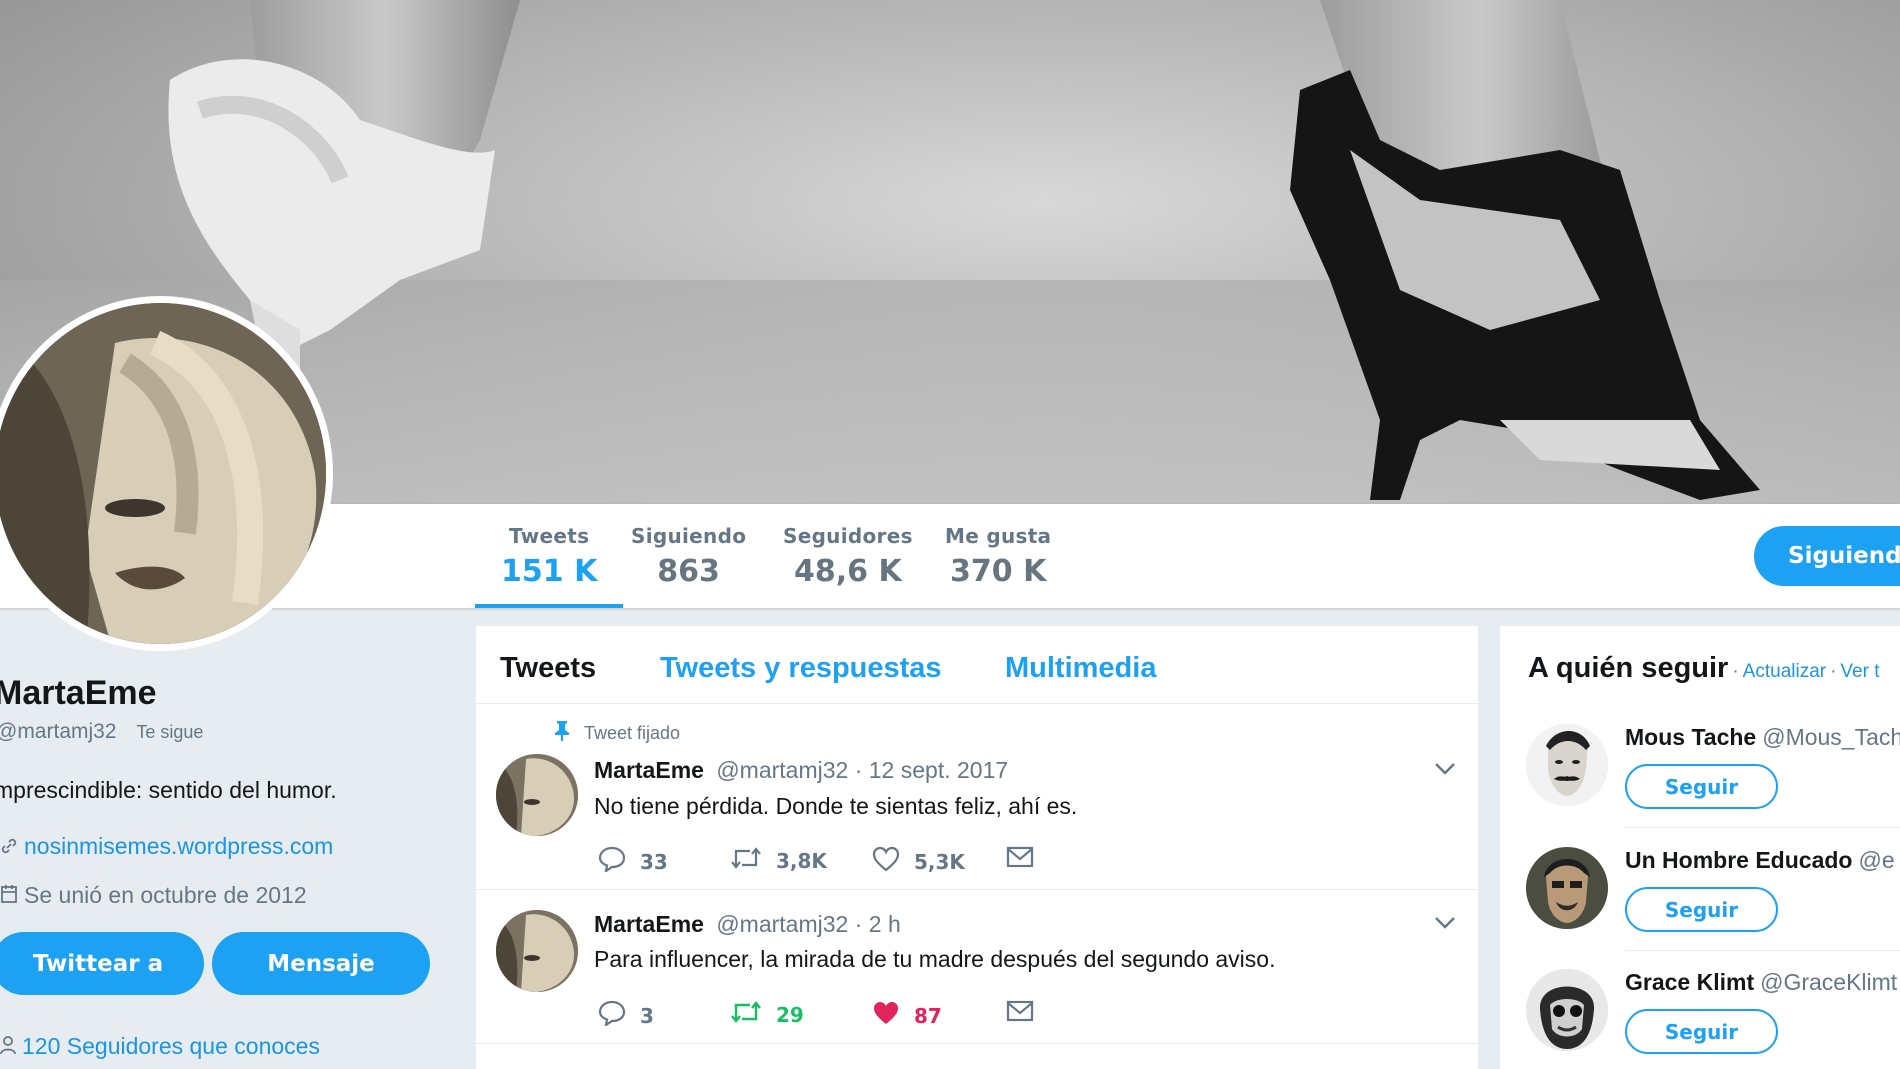 The image size is (1900, 1069). I want to click on person-icon, so click(8, 1047).